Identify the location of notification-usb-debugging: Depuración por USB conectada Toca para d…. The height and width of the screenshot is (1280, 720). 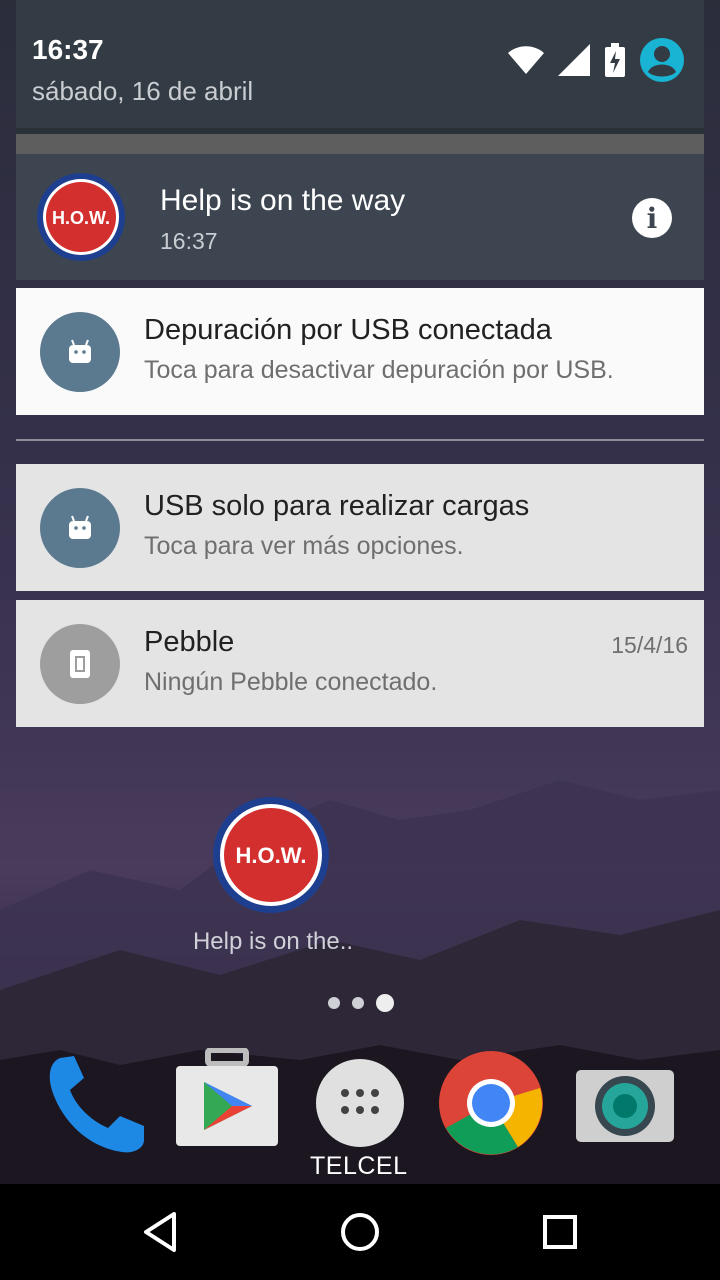
(360, 351).